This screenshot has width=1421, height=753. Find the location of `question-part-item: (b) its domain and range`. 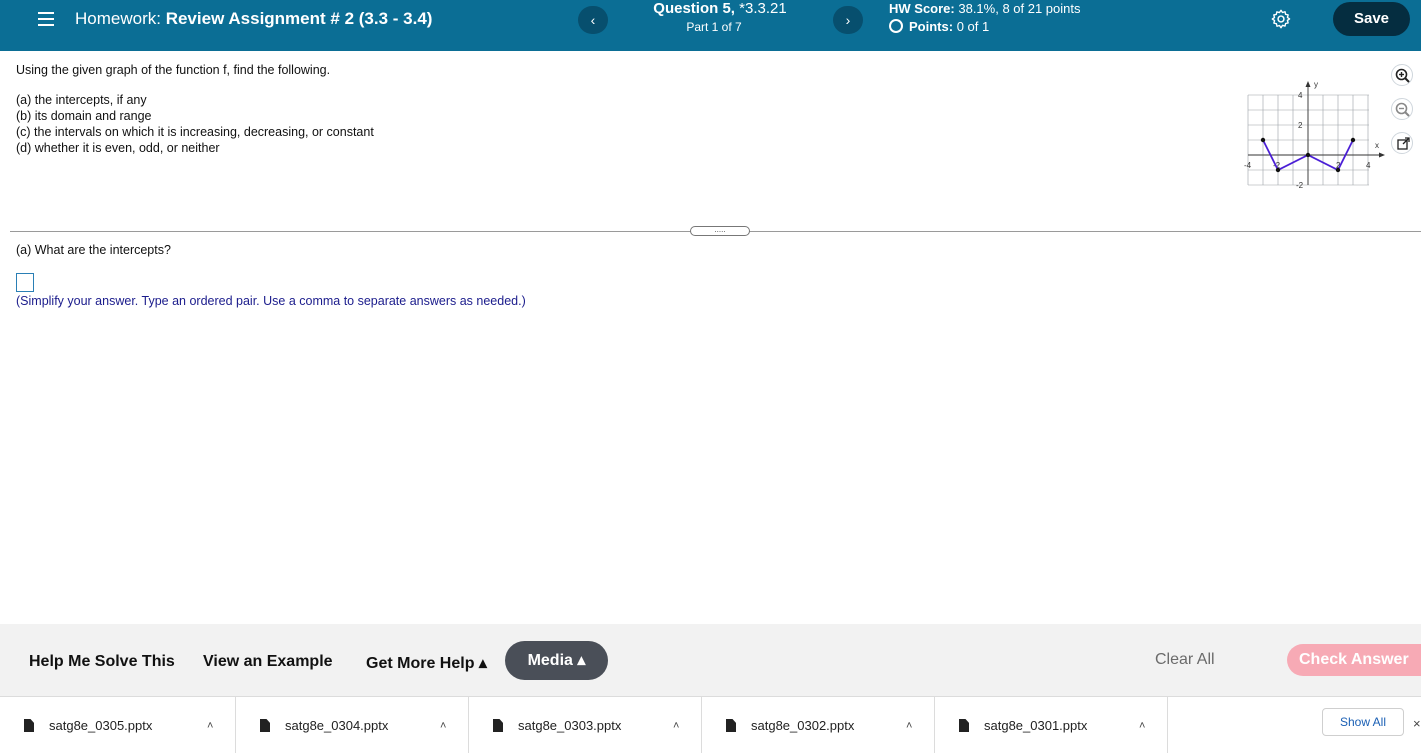

question-part-item: (b) its domain and range is located at coordinates (84, 116).